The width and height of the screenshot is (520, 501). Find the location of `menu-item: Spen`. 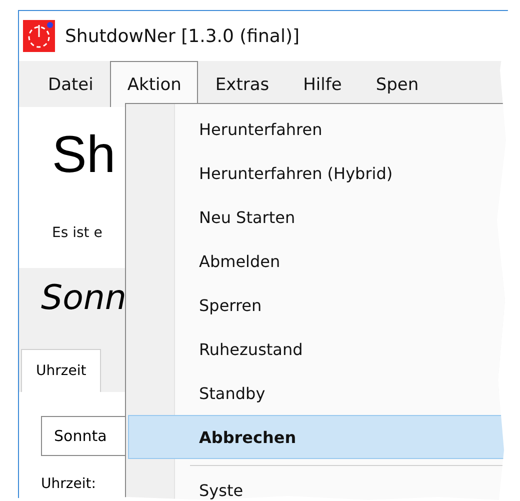

menu-item: Spen is located at coordinates (397, 84).